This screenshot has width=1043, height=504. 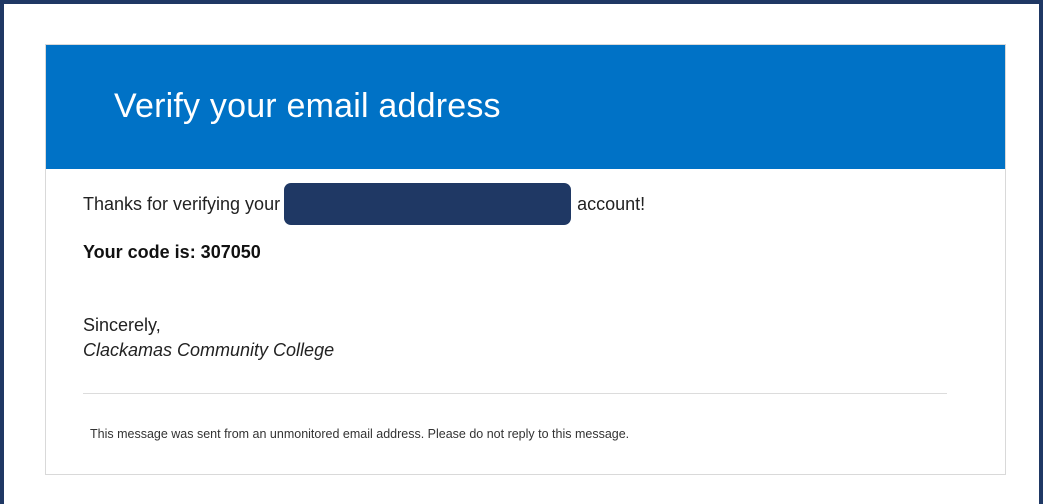 I want to click on redaction-block, so click(x=428, y=204).